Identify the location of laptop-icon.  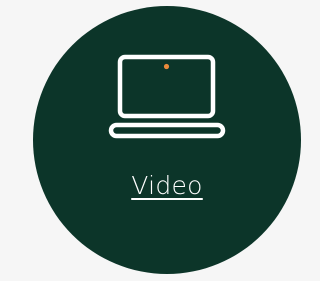
(167, 96).